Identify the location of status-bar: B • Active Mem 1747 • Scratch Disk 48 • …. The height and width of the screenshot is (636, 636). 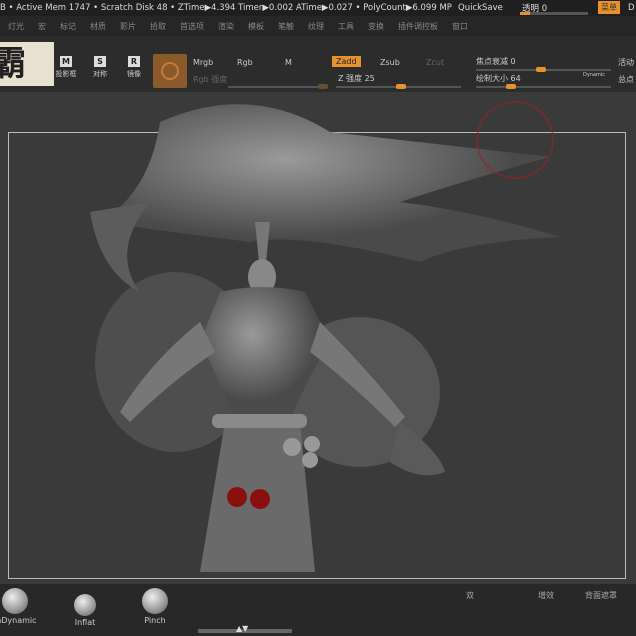
(318, 8).